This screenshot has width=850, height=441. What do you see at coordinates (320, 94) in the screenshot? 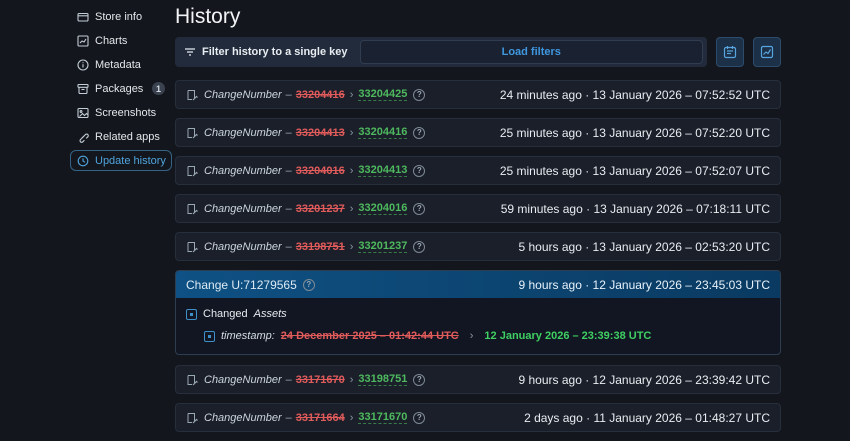
I see `old-value: 33204416` at bounding box center [320, 94].